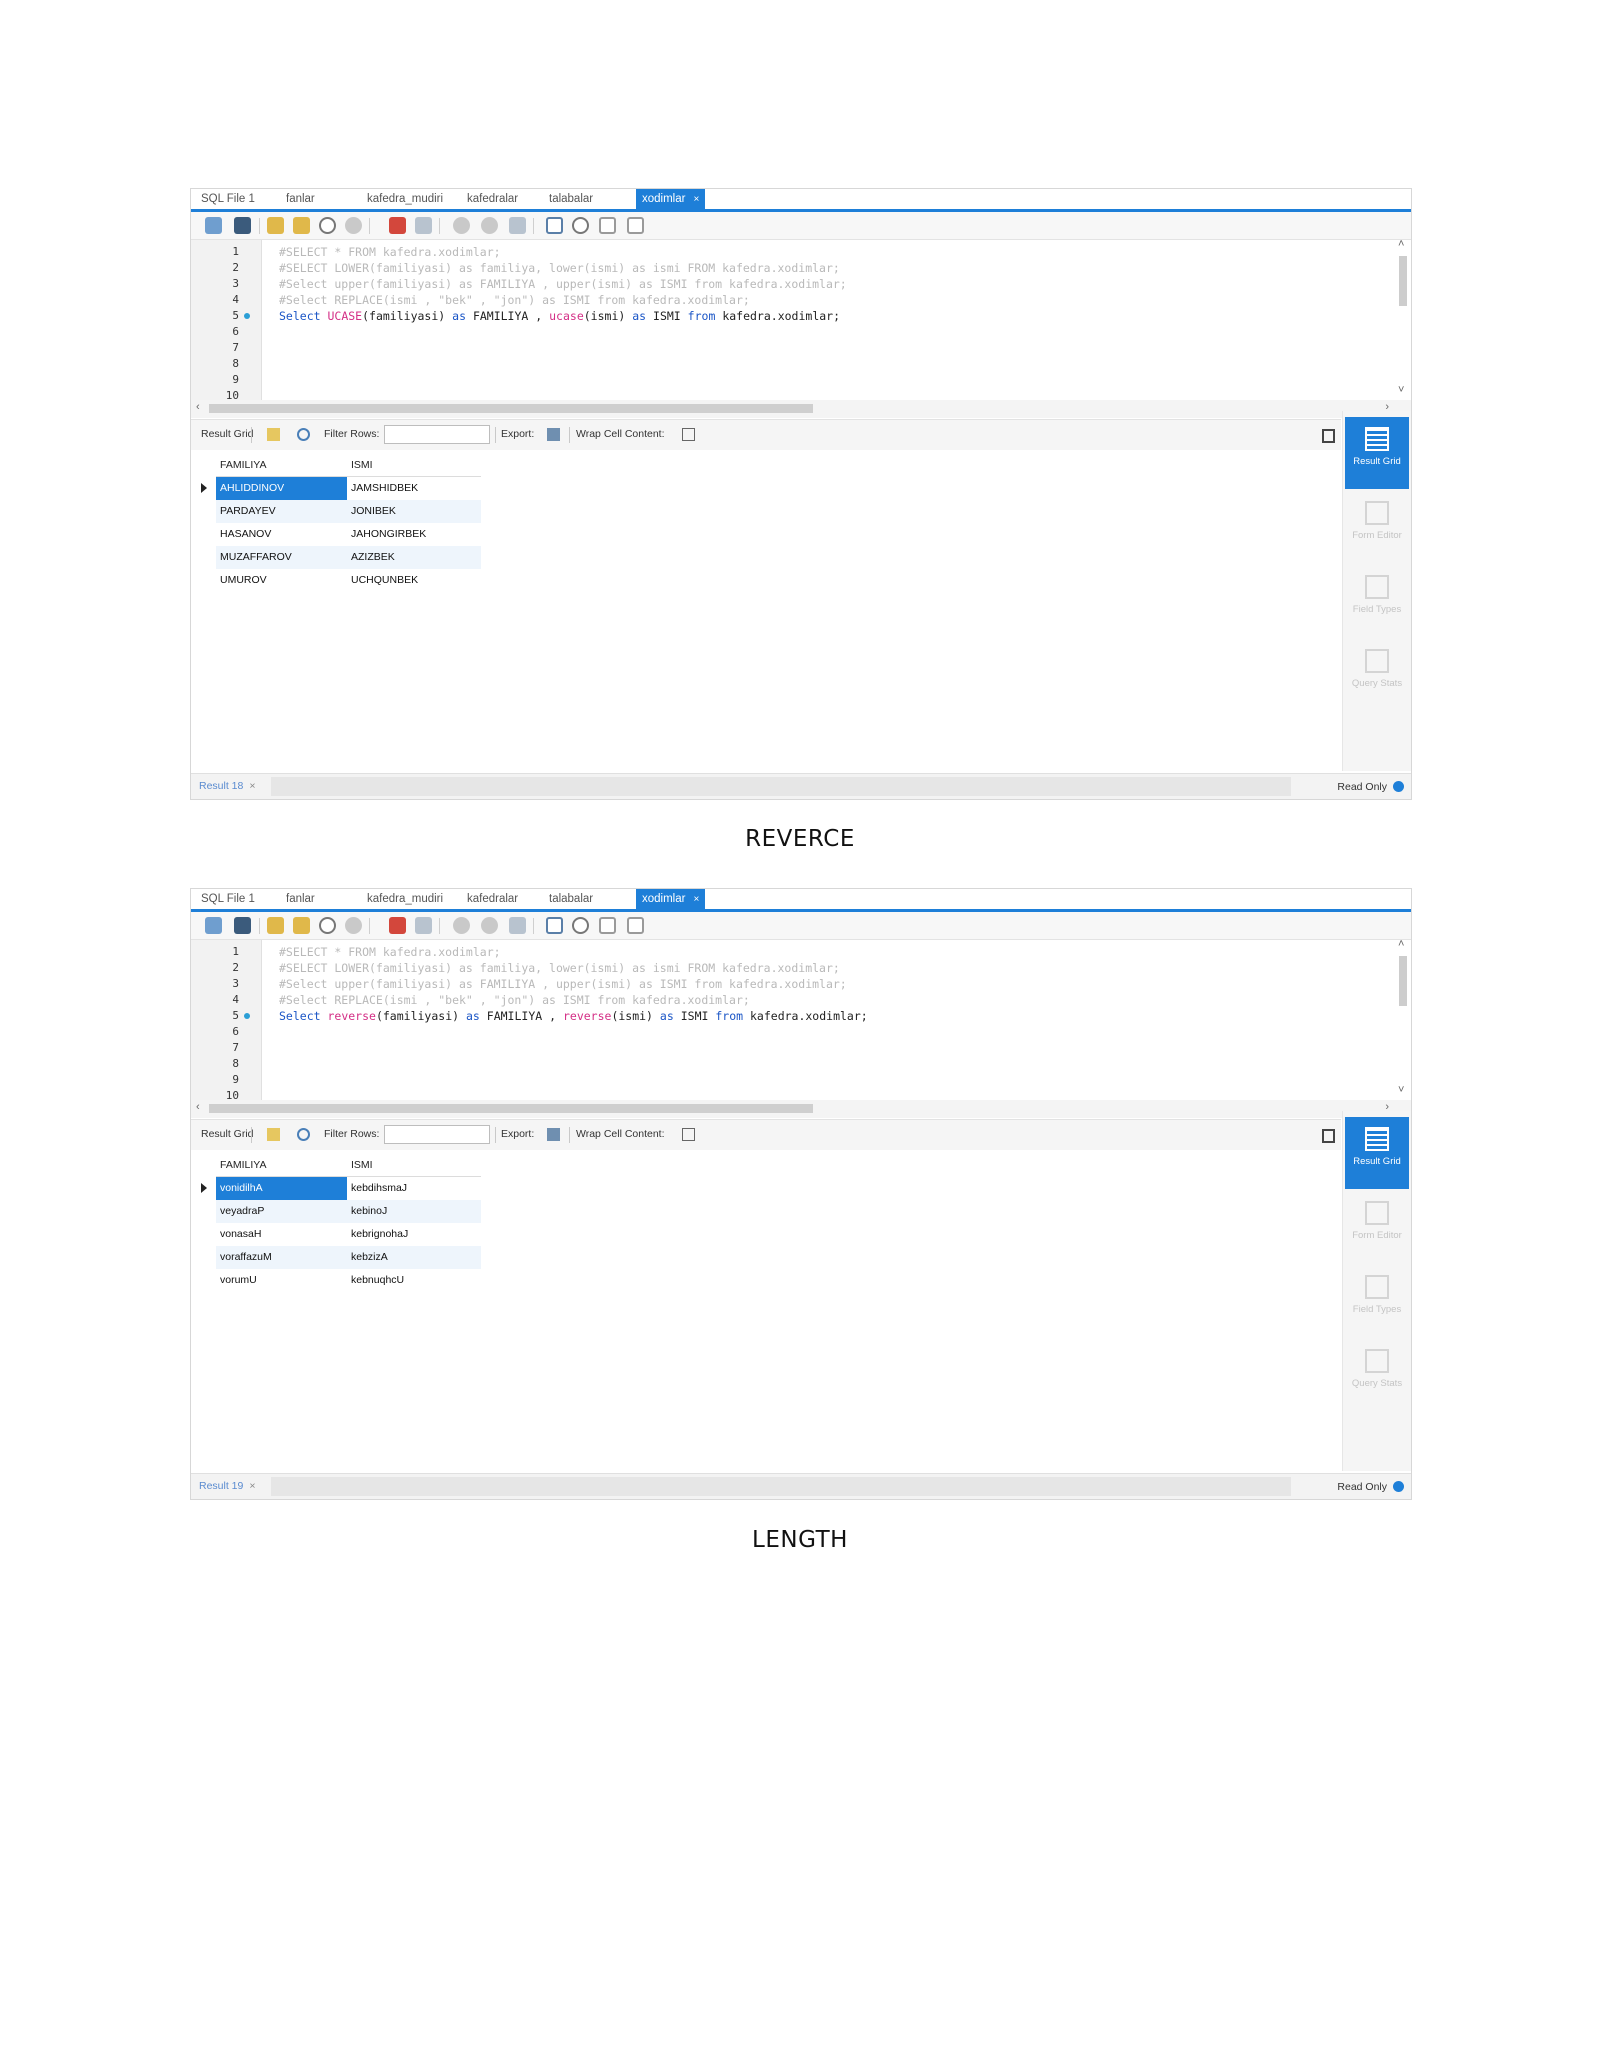 The image size is (1600, 2070). Describe the element at coordinates (281, 1280) in the screenshot. I see `grid-cell: vorumU` at that location.